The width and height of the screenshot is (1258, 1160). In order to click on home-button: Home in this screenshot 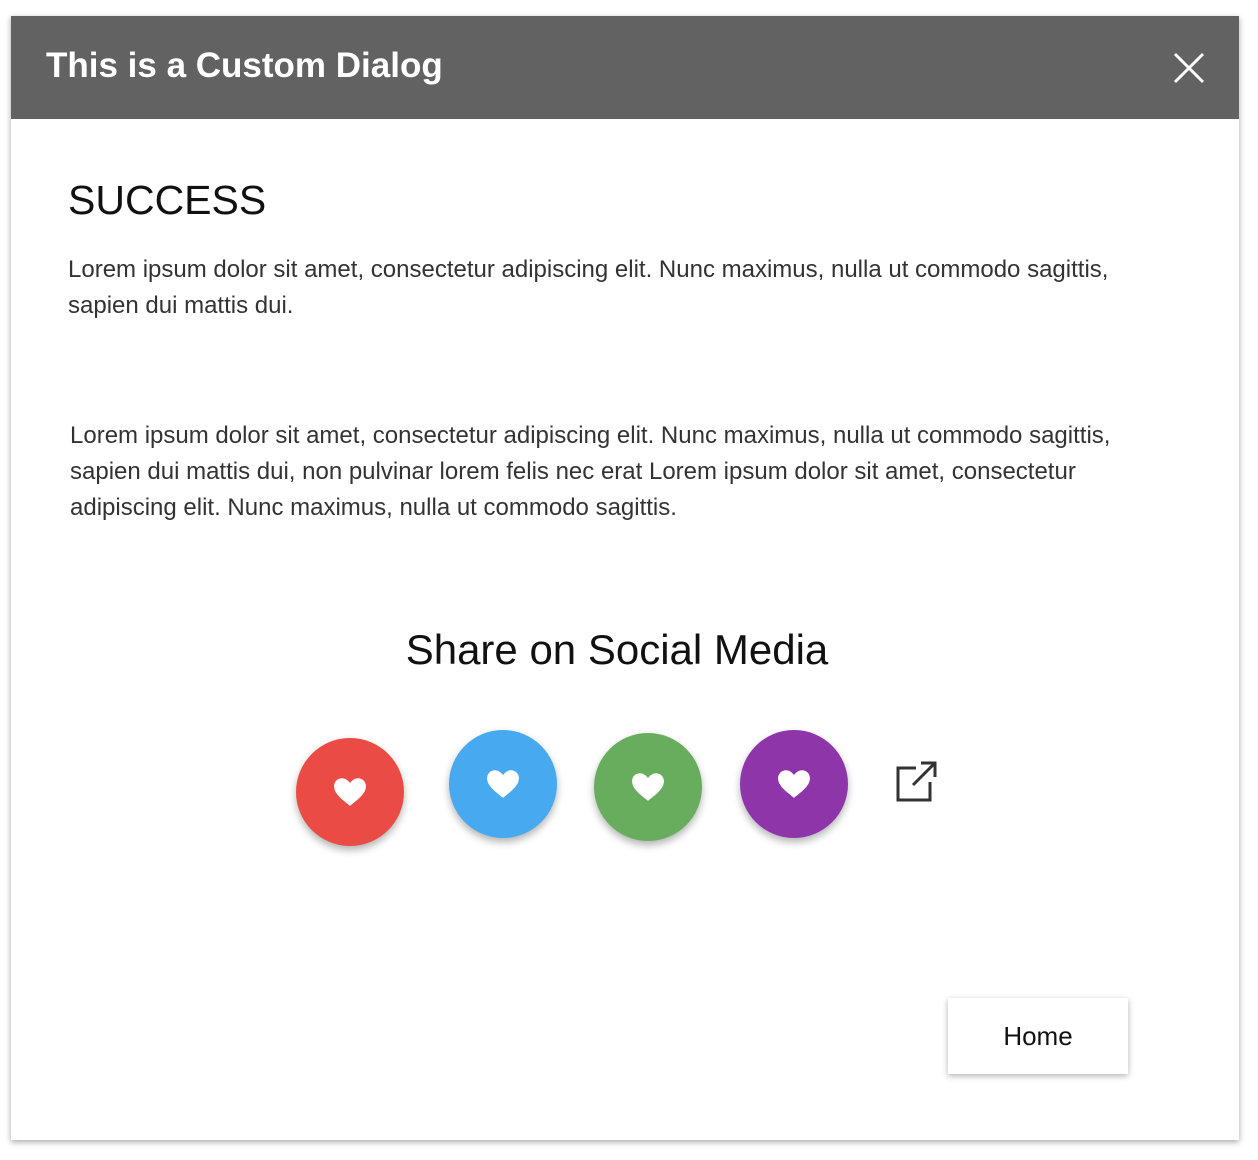, I will do `click(1038, 1036)`.